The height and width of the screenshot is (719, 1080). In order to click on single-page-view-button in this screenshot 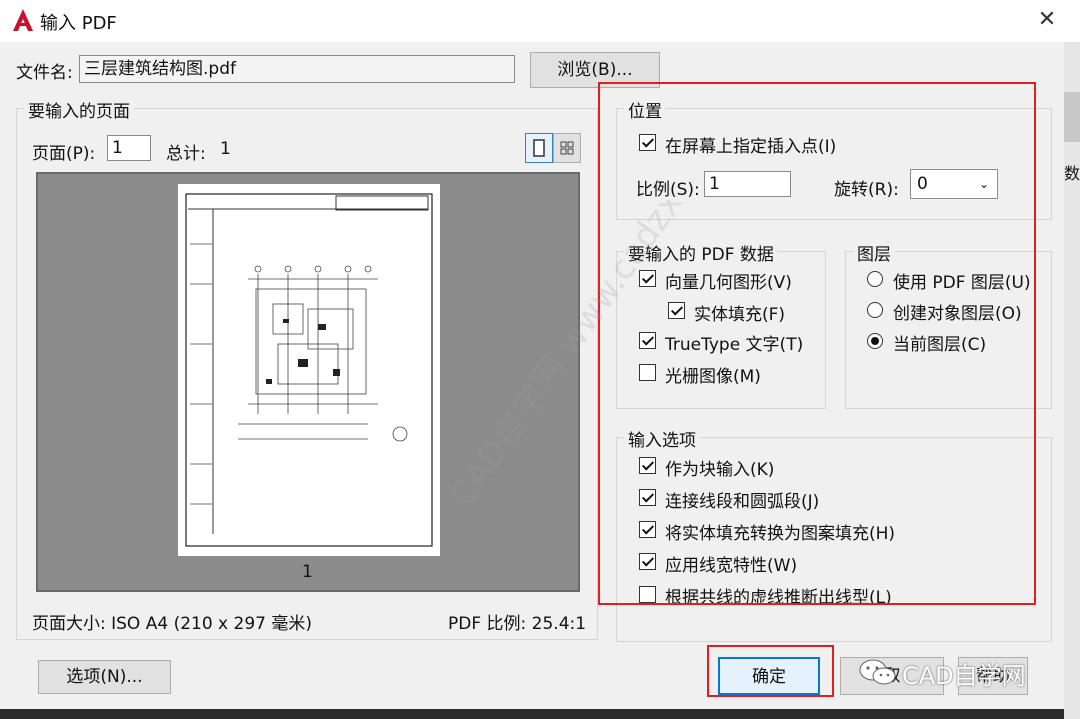, I will do `click(539, 148)`.